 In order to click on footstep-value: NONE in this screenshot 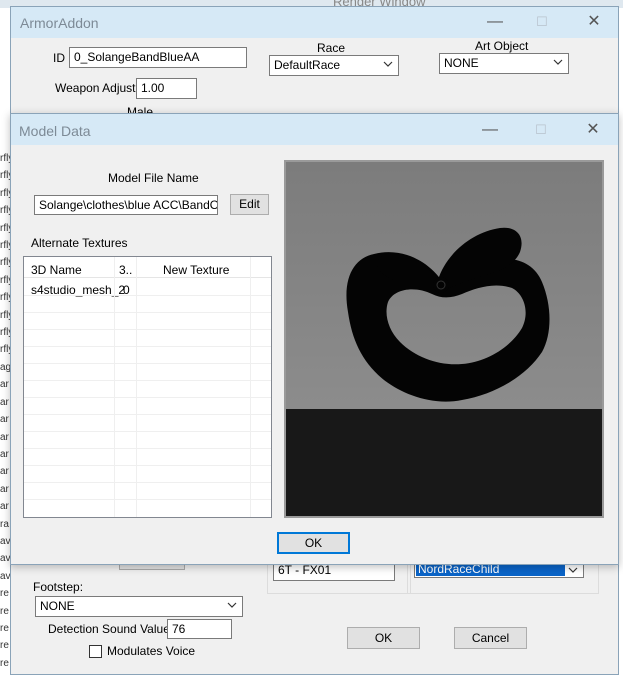, I will do `click(57, 606)`.